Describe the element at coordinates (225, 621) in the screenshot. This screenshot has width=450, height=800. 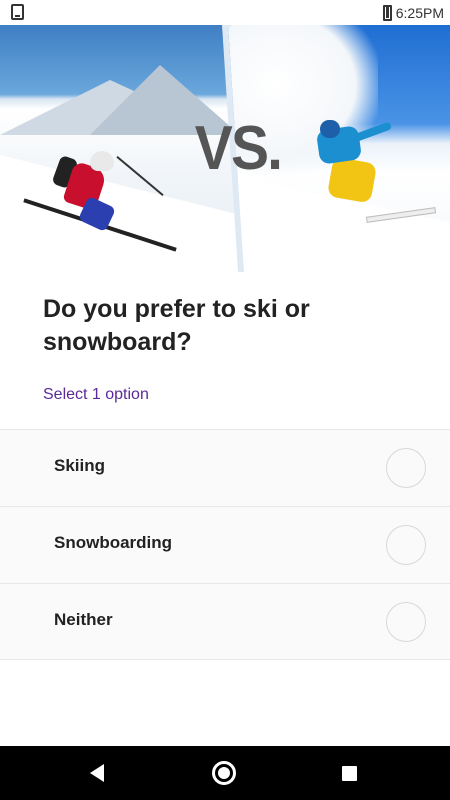
I see `option-neither: Neither` at that location.